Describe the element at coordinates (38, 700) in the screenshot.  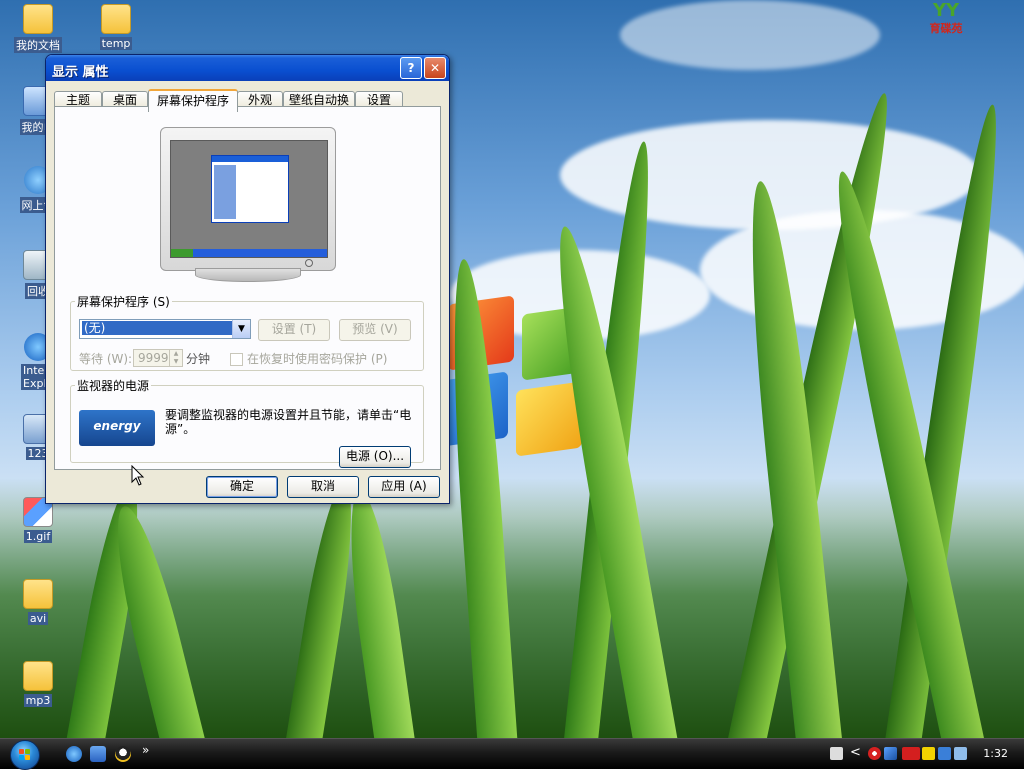
I see `desktop-icon-label: mp3` at that location.